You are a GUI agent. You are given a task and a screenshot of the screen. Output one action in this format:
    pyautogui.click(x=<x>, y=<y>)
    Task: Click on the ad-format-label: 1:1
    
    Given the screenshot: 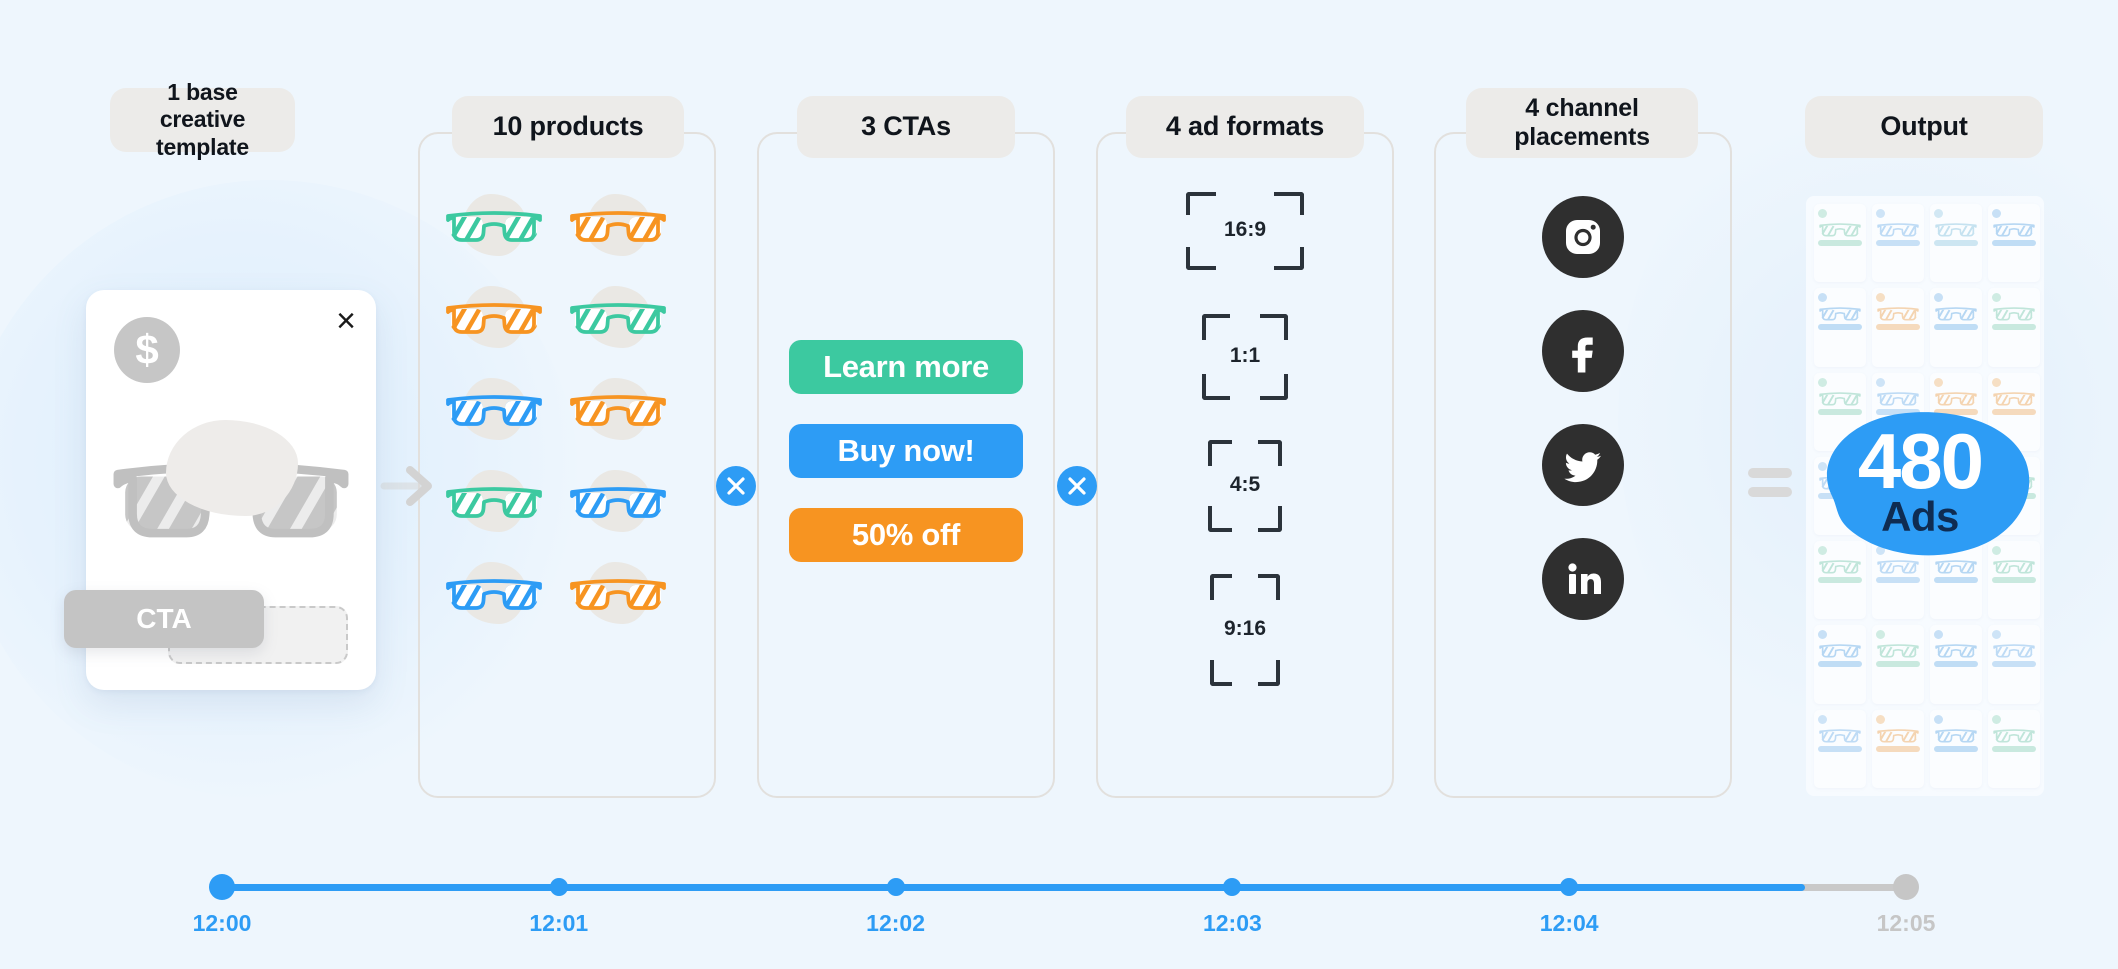 What is the action you would take?
    pyautogui.click(x=1245, y=355)
    